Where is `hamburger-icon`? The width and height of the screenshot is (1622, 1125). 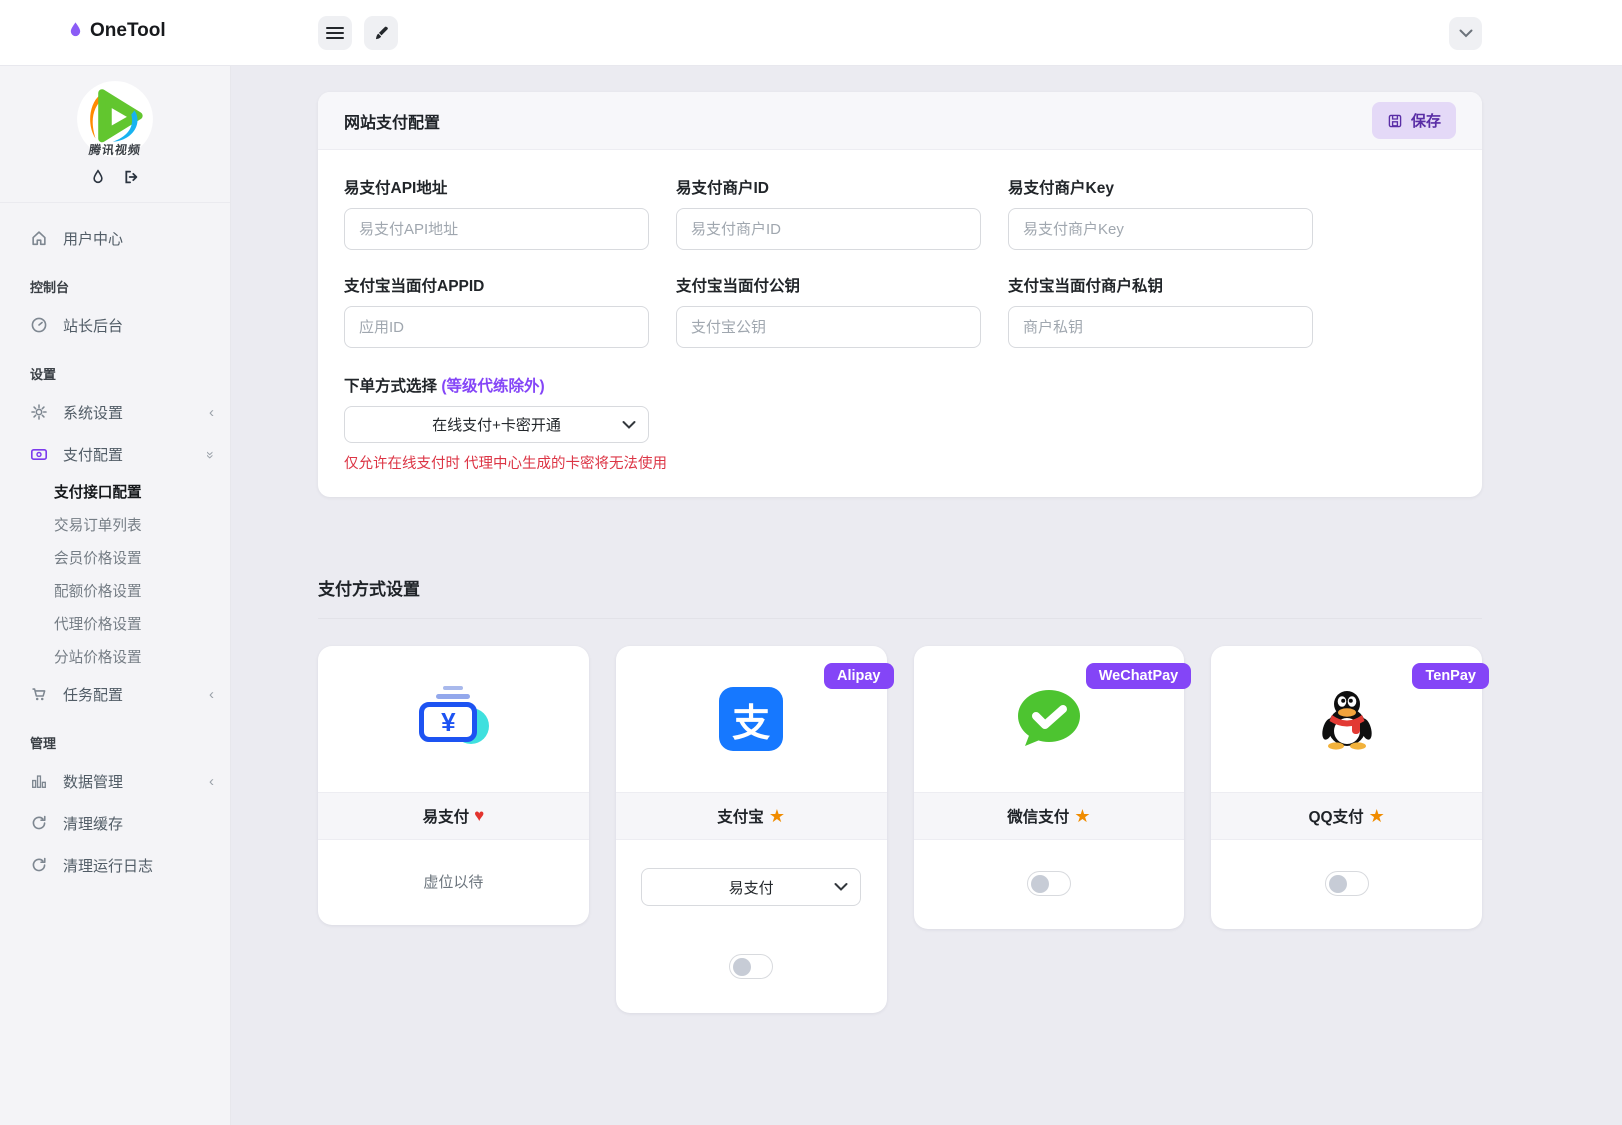
hamburger-icon is located at coordinates (335, 33).